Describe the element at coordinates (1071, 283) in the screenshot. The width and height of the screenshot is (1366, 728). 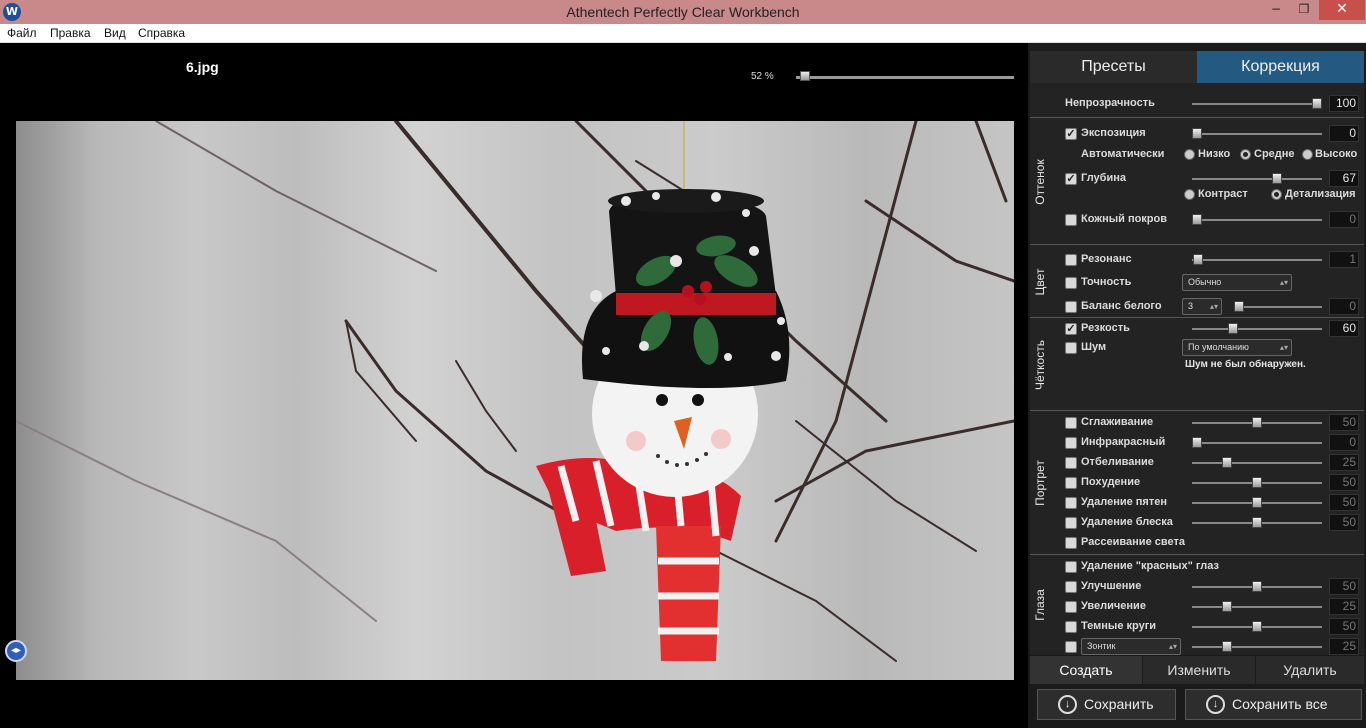
I see `accuracy-checkbox` at that location.